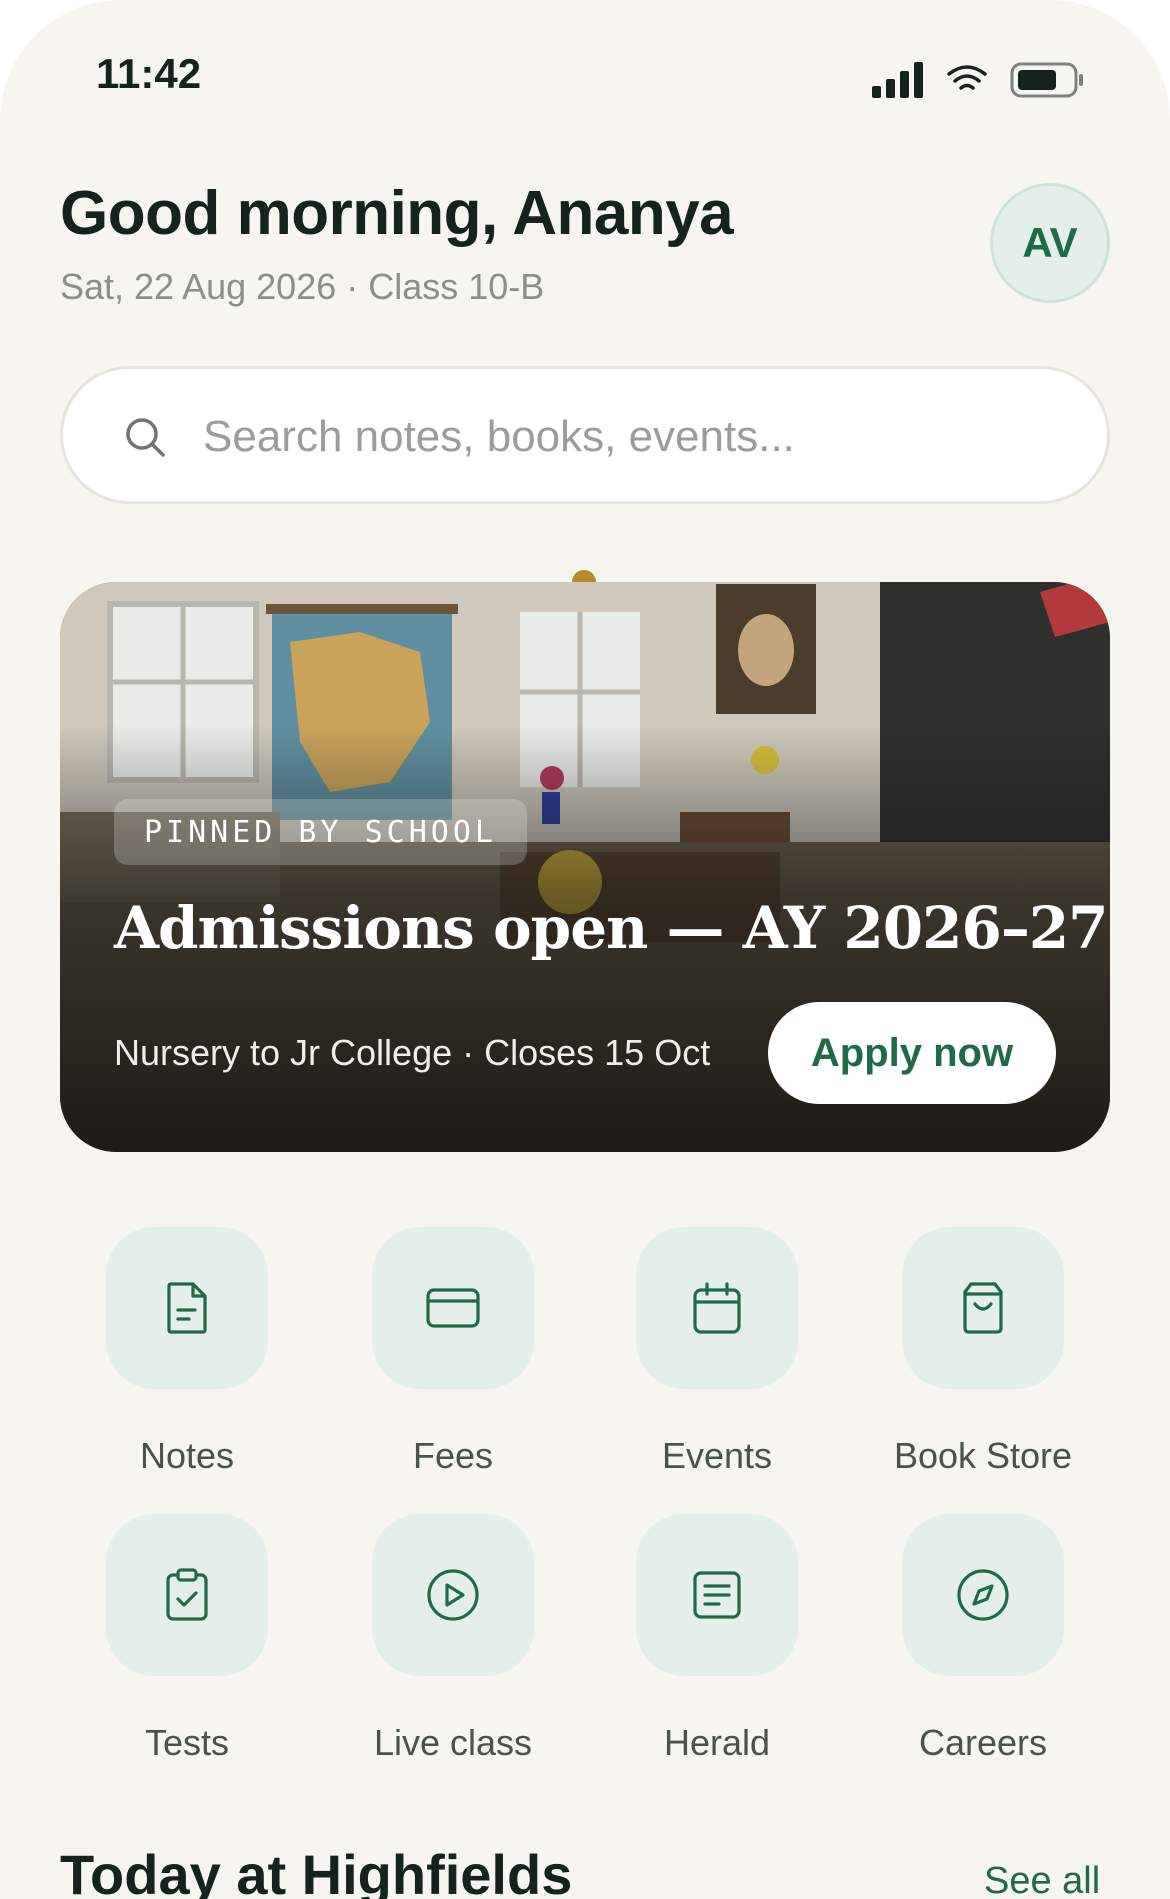 The image size is (1170, 1899). I want to click on hero-title: Admissions open — AY 2026–27, so click(611, 928).